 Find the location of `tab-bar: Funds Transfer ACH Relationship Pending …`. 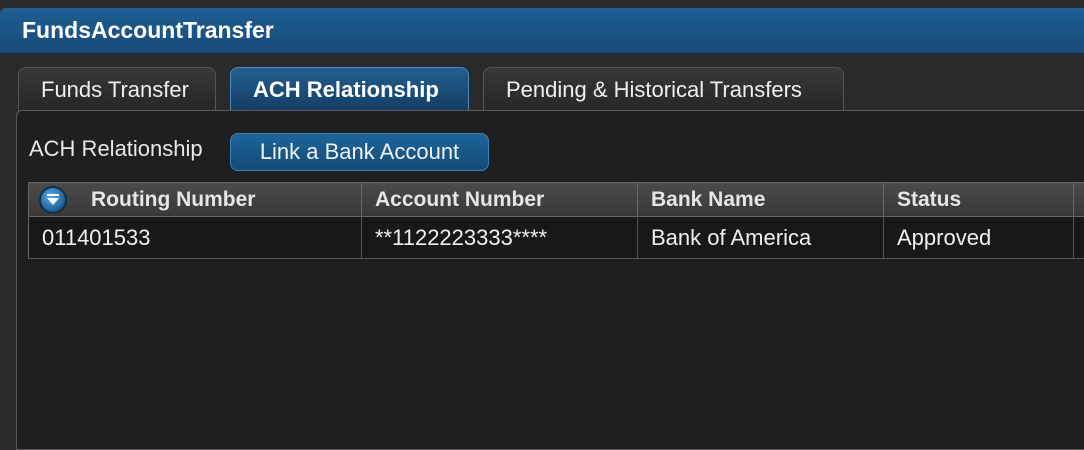

tab-bar: Funds Transfer ACH Relationship Pending … is located at coordinates (438, 89).